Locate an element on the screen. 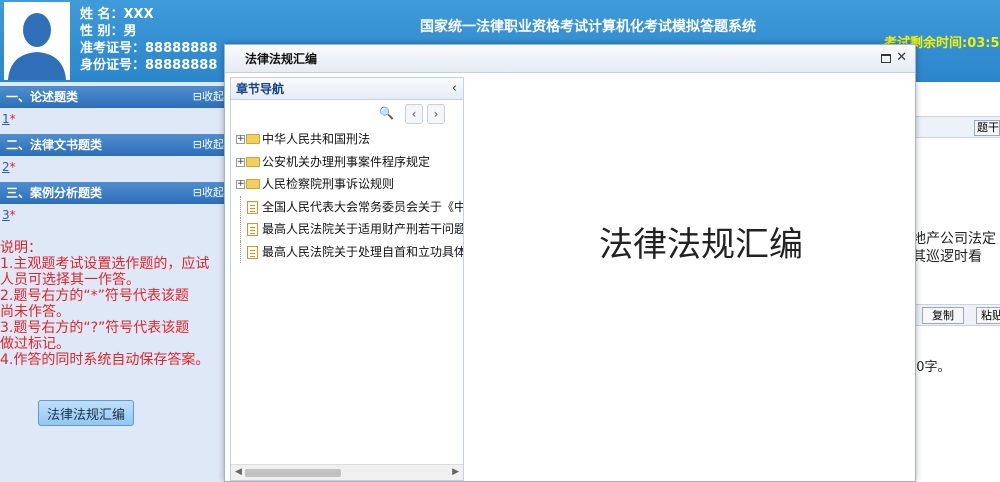 This screenshot has width=1000, height=482. content-title: 法律法规汇编 is located at coordinates (701, 245).